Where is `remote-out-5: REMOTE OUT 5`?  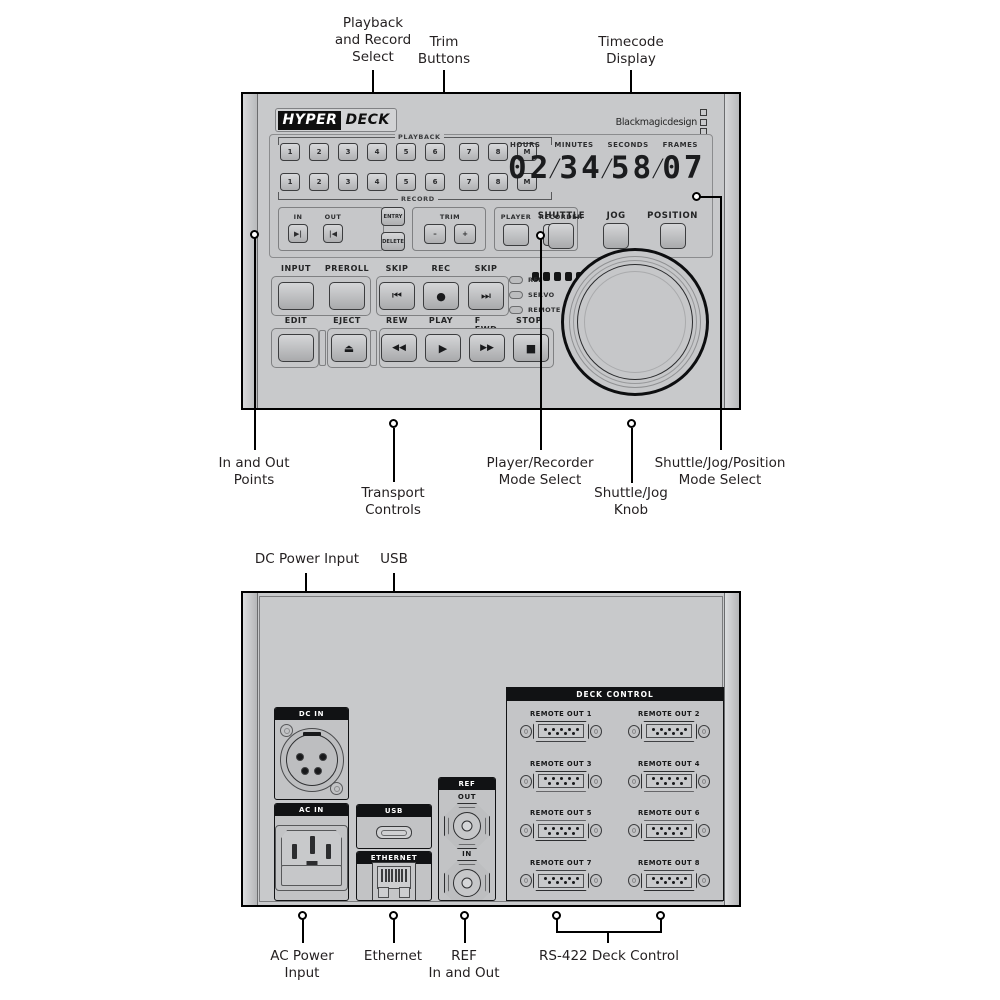 remote-out-5: REMOTE OUT 5 is located at coordinates (561, 826).